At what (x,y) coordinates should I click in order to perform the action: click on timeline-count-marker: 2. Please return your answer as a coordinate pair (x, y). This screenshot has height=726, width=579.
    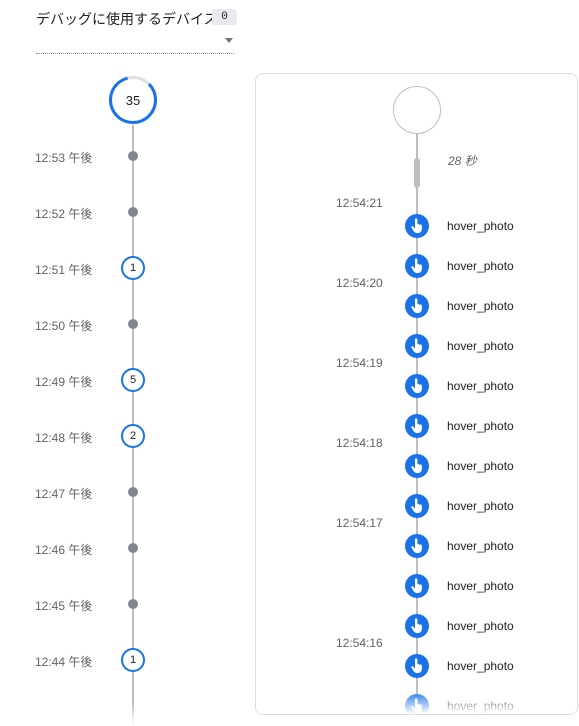
    Looking at the image, I should click on (133, 436).